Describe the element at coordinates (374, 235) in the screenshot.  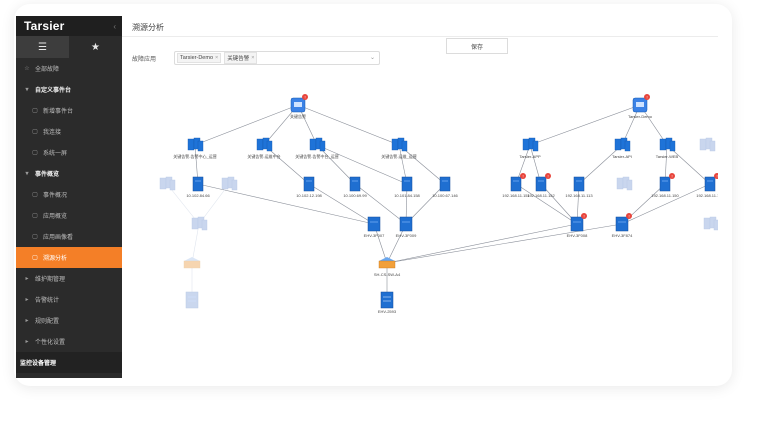
I see `node-label: EHV-3F007` at that location.